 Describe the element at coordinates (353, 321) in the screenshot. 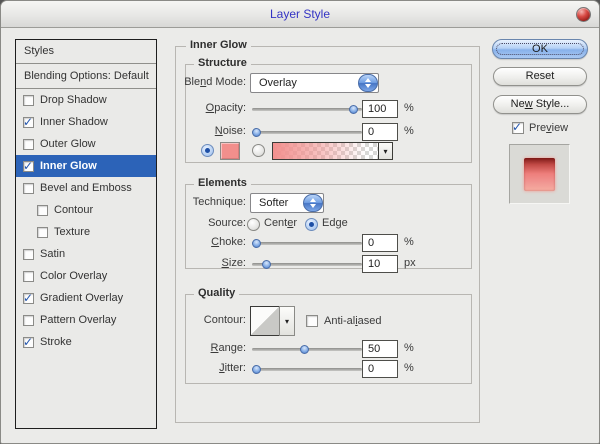

I see `anti-aliased-label: Anti-aliased` at that location.